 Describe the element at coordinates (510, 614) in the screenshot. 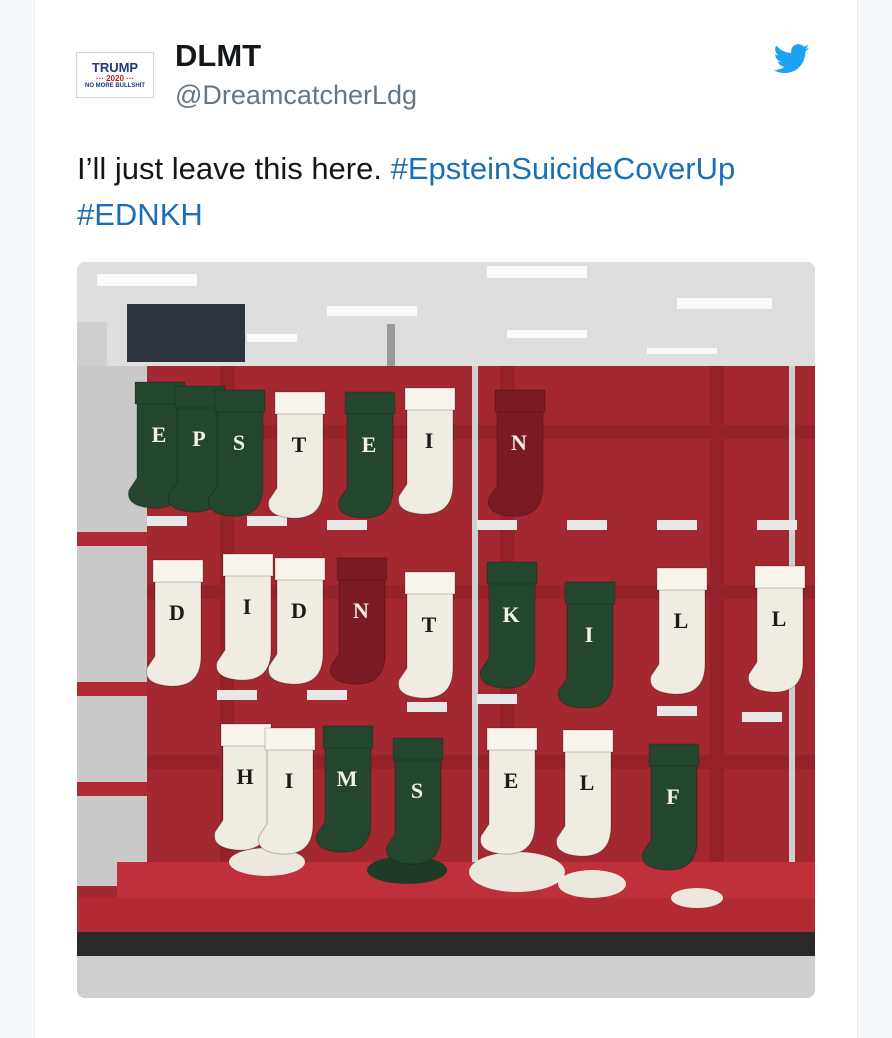

I see `stocking-letter: K` at that location.